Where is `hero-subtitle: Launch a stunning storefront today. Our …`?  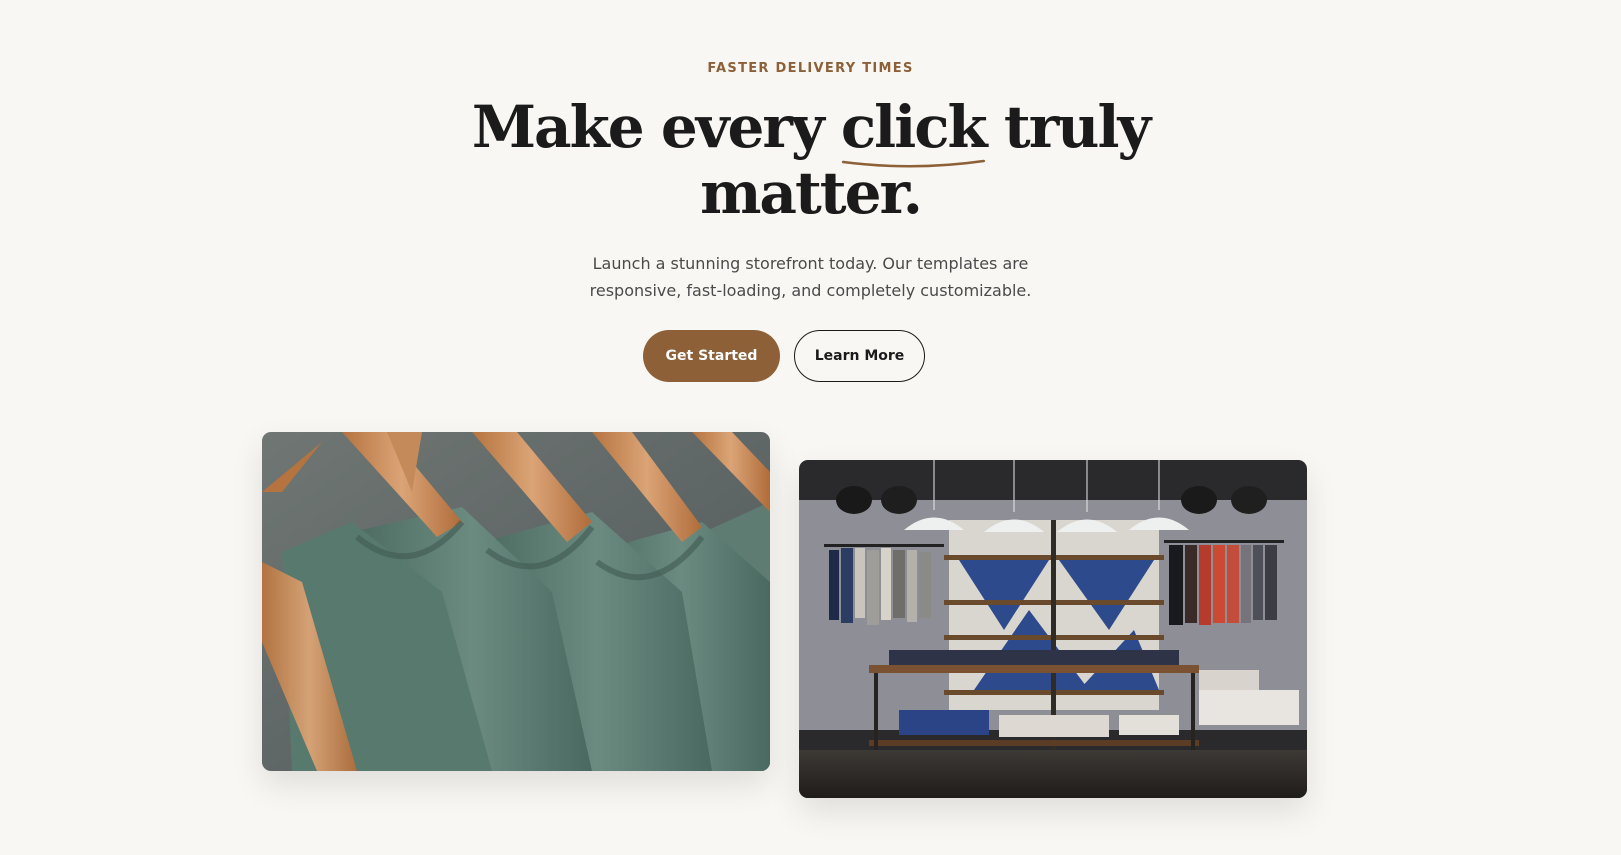
hero-subtitle: Launch a stunning storefront today. Our … is located at coordinates (810, 277).